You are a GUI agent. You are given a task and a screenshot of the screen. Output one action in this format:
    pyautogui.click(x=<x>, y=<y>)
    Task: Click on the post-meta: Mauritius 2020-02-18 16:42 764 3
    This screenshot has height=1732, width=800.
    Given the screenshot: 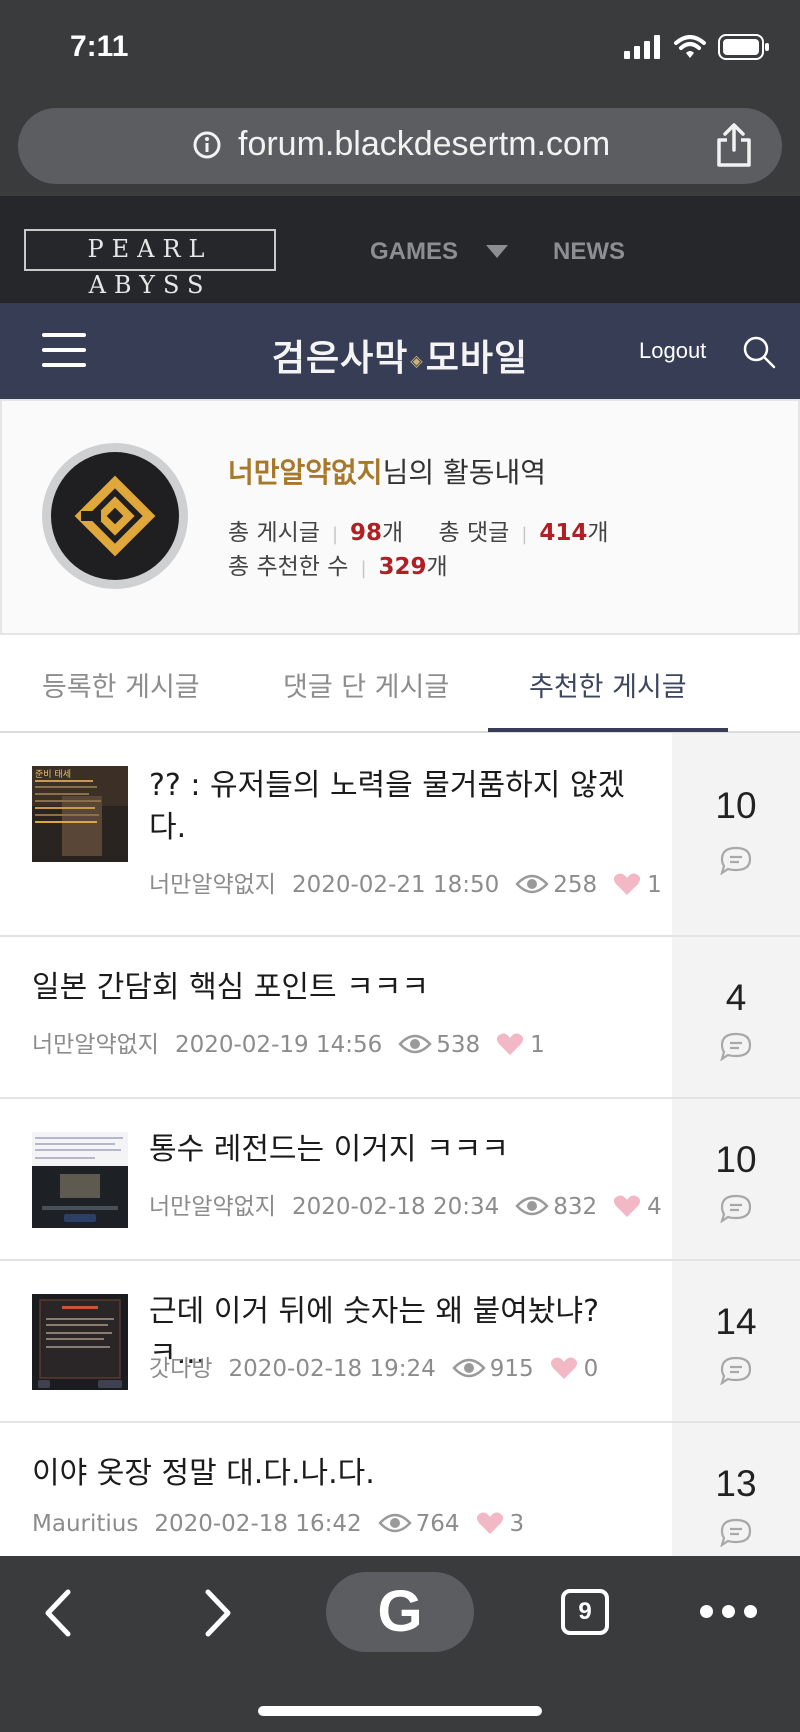 What is the action you would take?
    pyautogui.click(x=278, y=1524)
    